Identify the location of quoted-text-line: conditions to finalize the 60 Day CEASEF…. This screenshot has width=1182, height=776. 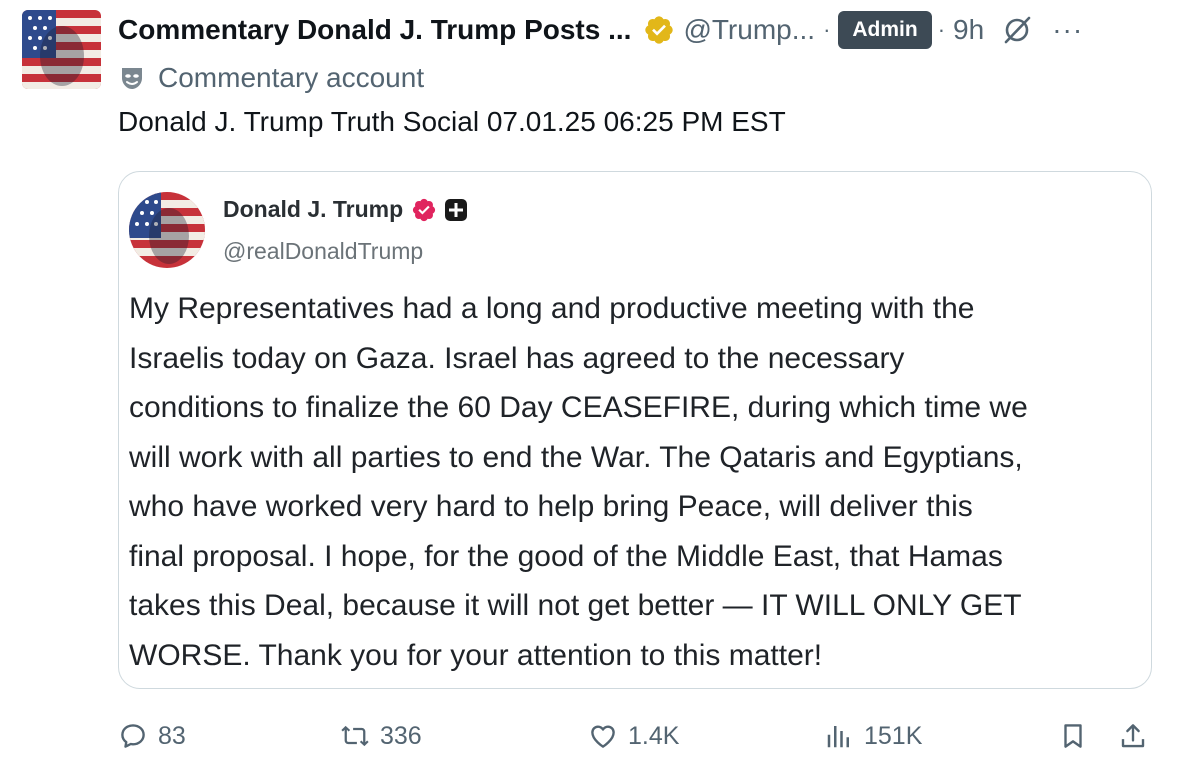
(578, 407).